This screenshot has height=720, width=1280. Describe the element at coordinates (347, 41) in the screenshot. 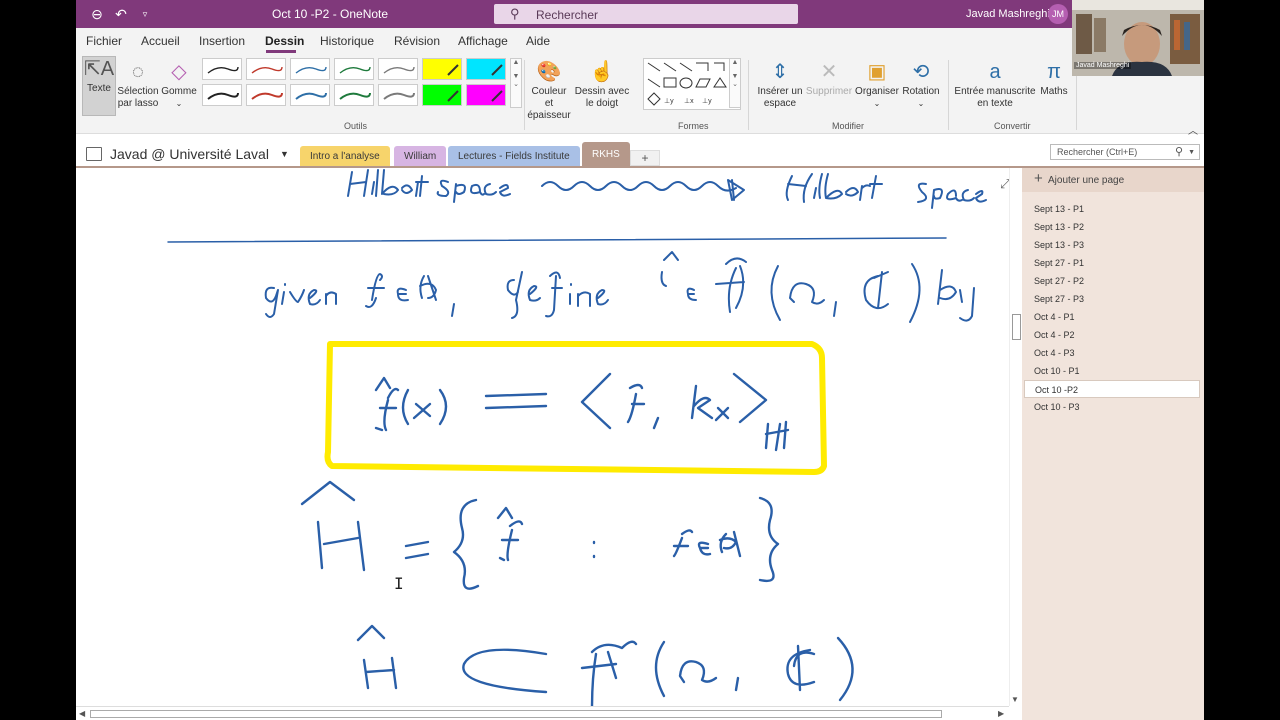

I see `tab-historique: Historique` at that location.